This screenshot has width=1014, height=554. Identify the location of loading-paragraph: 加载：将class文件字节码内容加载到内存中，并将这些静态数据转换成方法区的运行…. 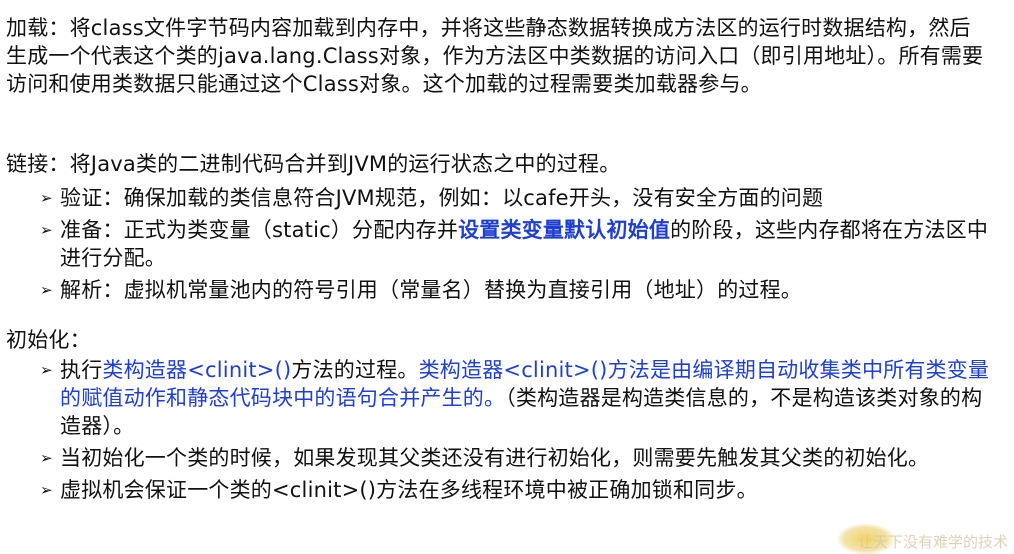
(495, 56).